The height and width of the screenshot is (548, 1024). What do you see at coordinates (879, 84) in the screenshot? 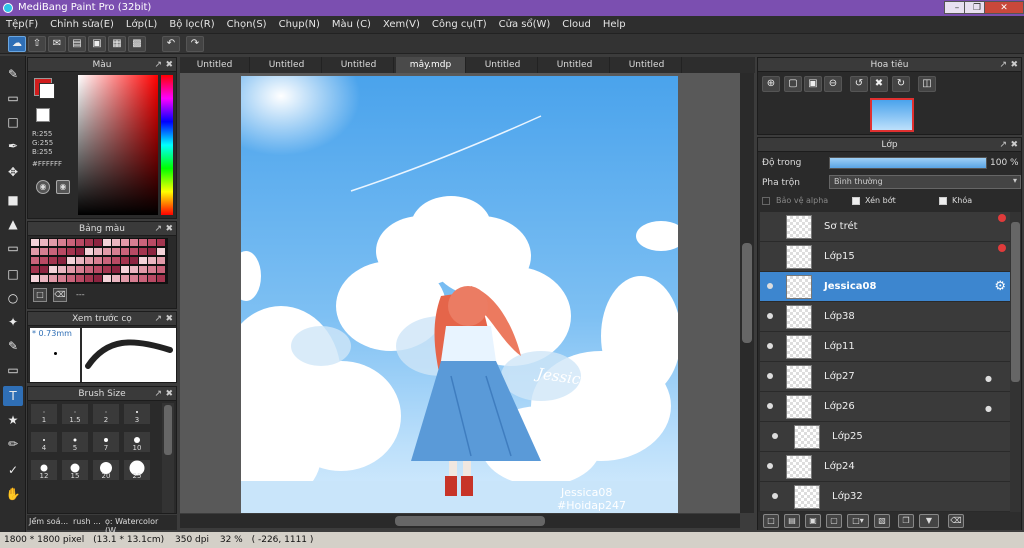
I see `reset-view-icon: ✖` at bounding box center [879, 84].